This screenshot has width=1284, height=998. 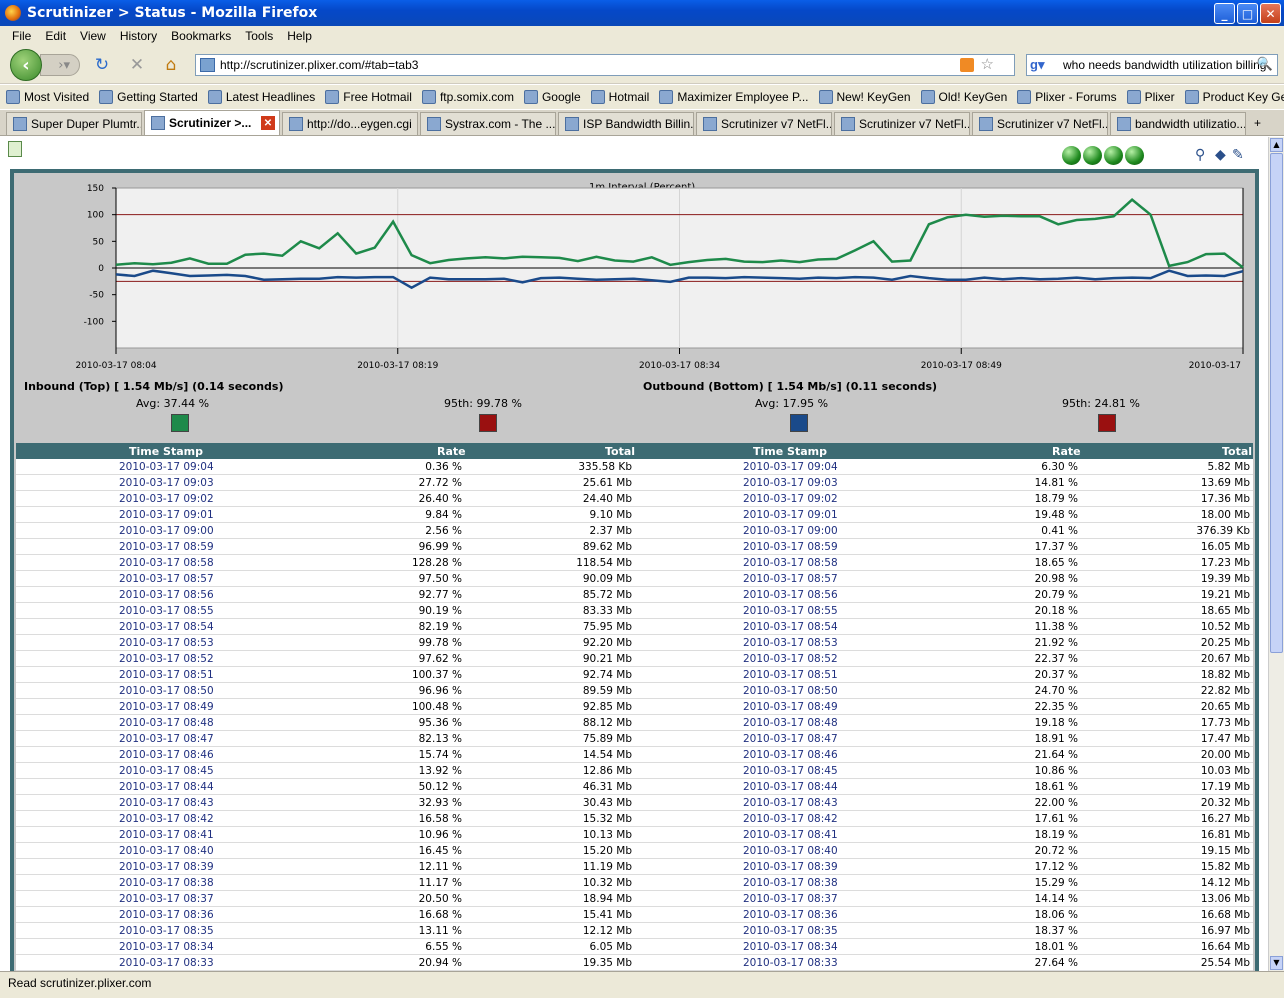 What do you see at coordinates (1247, 13) in the screenshot?
I see `maximize-button: □` at bounding box center [1247, 13].